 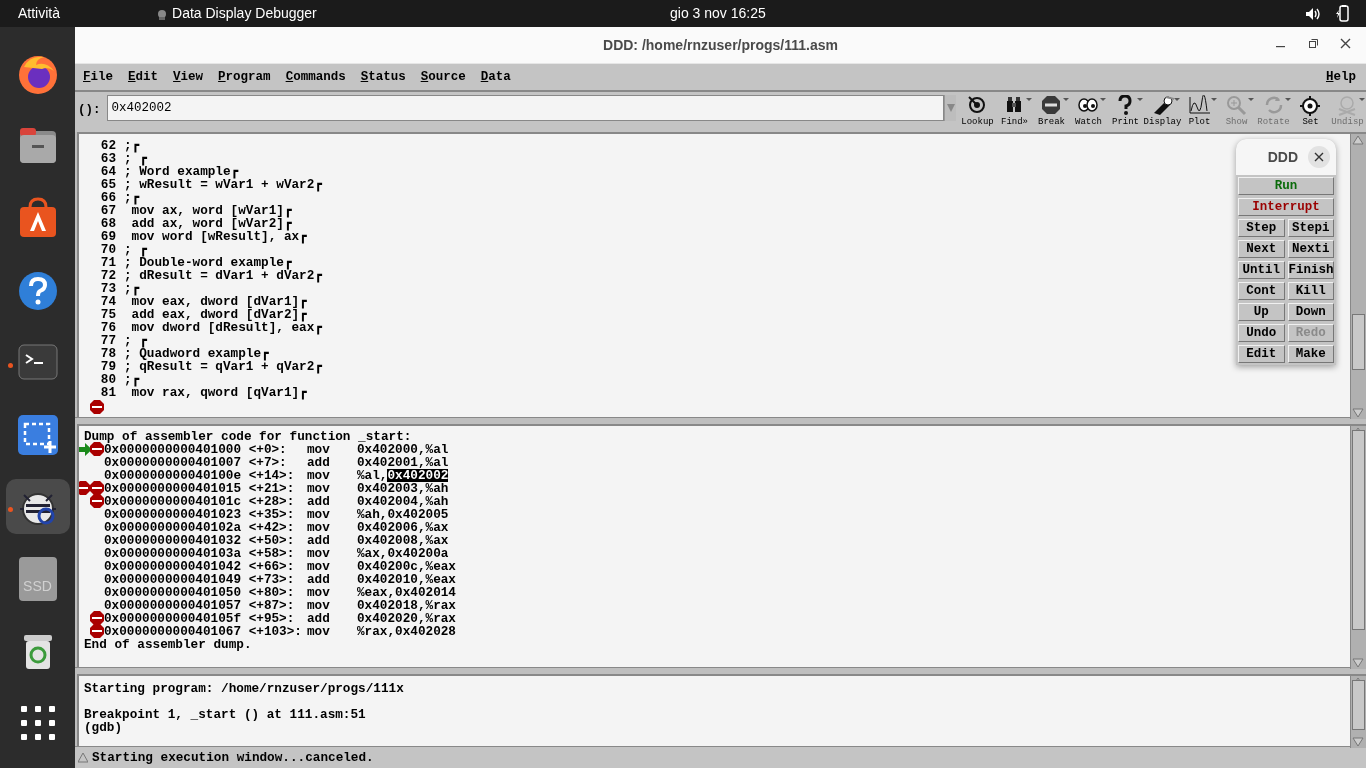 I want to click on toolbar-button: Break, so click(x=1051, y=112).